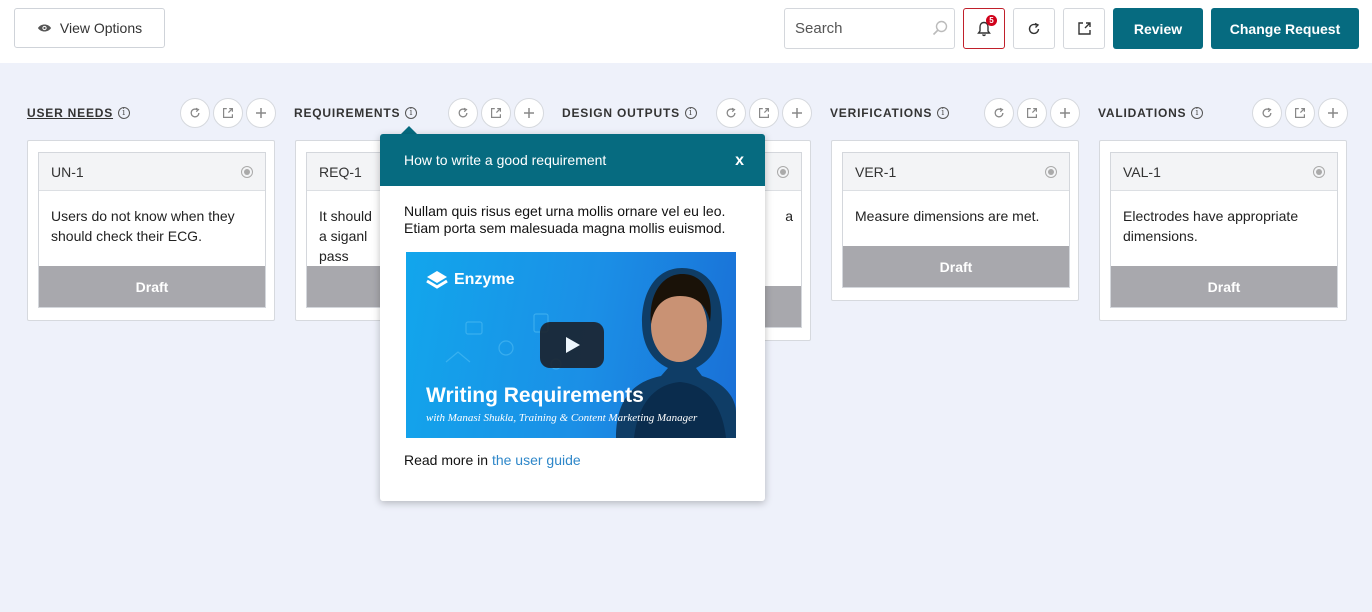 This screenshot has width=1372, height=612. What do you see at coordinates (984, 28) in the screenshot?
I see `notifications-button: 5` at bounding box center [984, 28].